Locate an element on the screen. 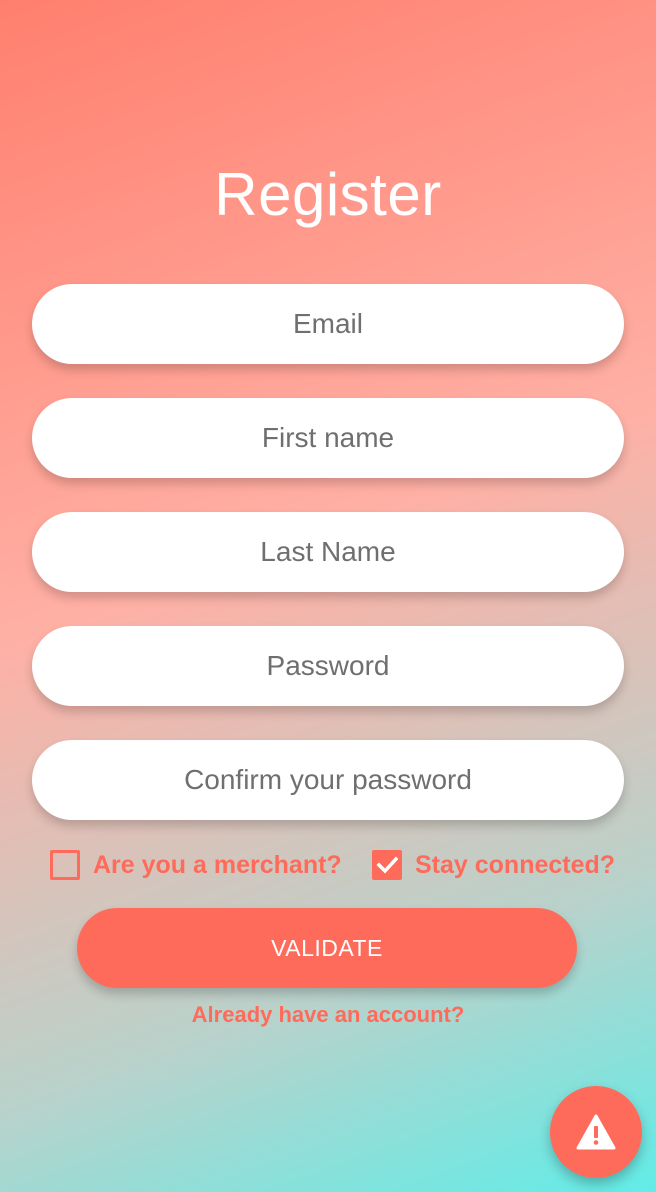 This screenshot has height=1192, width=656. warning-fab-button is located at coordinates (596, 1132).